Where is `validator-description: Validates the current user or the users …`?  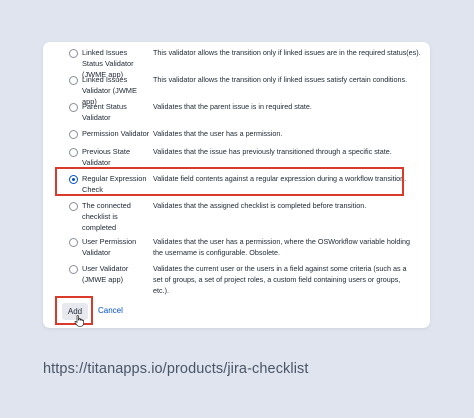
validator-description: Validates the current user or the users … is located at coordinates (280, 279).